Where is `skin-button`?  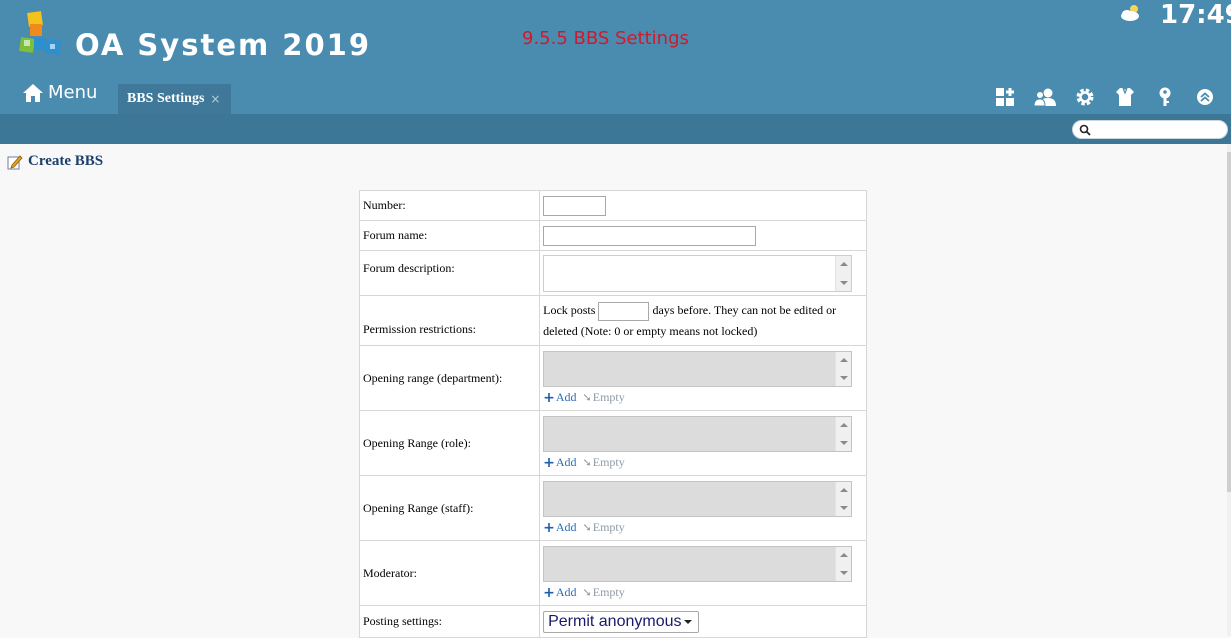 skin-button is located at coordinates (1125, 97).